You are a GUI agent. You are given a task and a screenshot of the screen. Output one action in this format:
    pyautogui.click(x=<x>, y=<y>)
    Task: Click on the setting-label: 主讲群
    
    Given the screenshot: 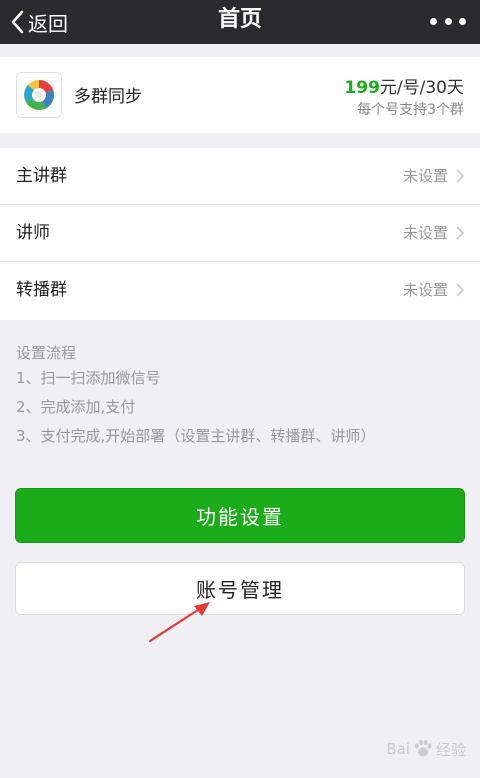 What is the action you would take?
    pyautogui.click(x=41, y=176)
    